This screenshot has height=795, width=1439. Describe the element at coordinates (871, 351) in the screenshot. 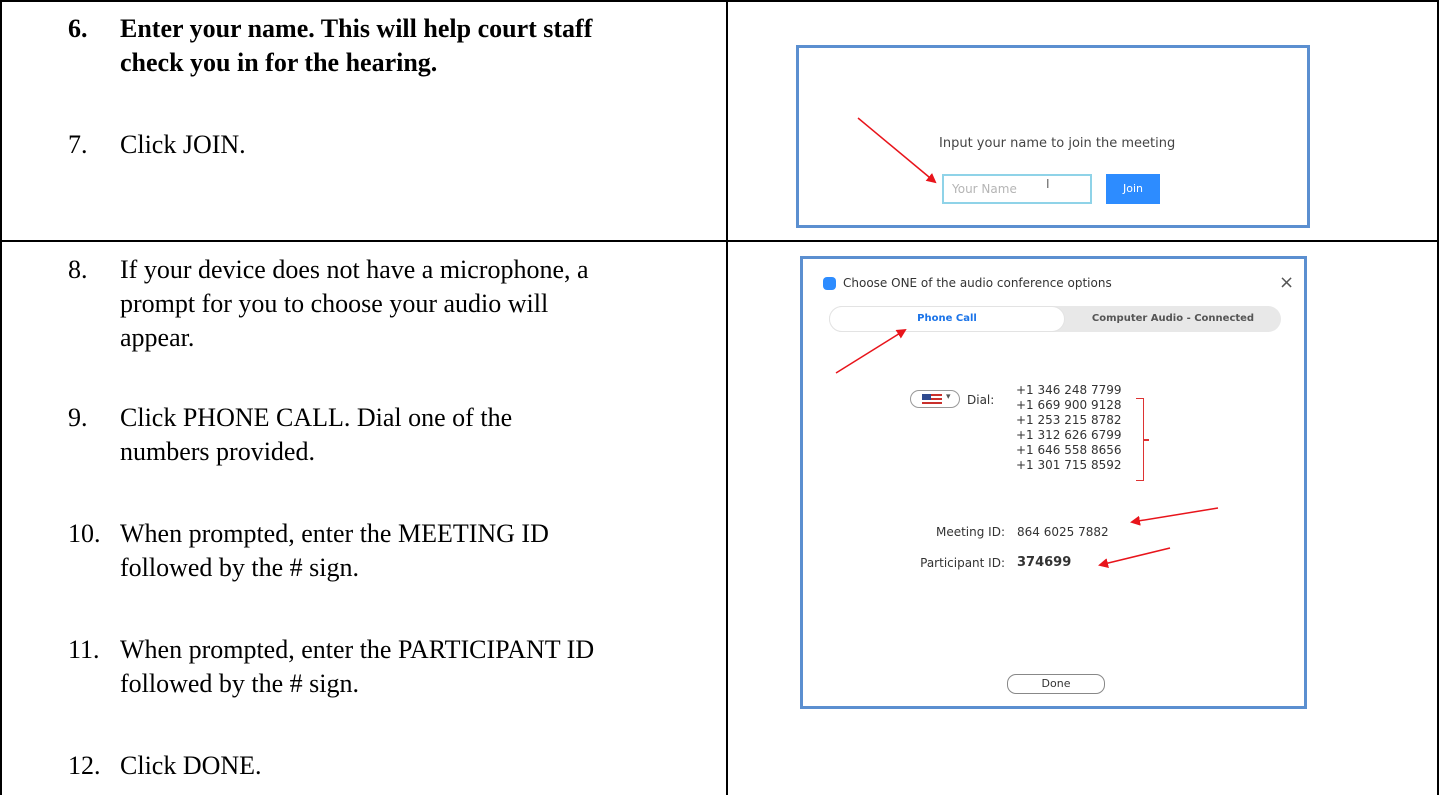

I see `arrow-to-phone-call-tab` at that location.